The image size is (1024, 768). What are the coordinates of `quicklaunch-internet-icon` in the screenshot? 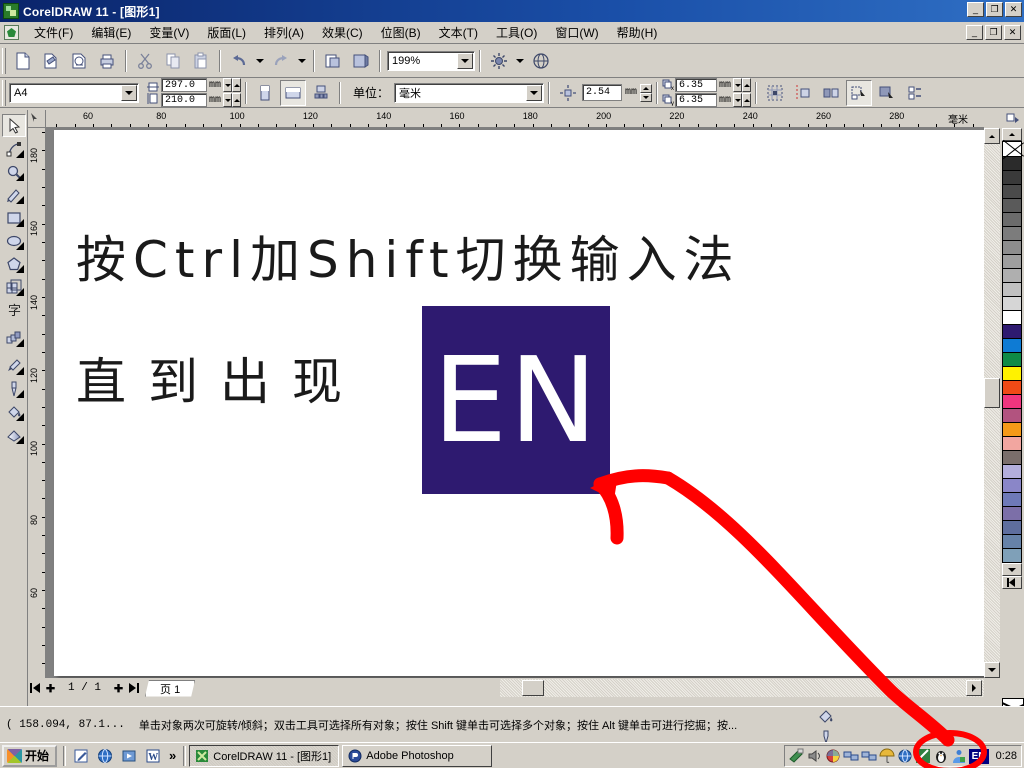 It's located at (105, 756).